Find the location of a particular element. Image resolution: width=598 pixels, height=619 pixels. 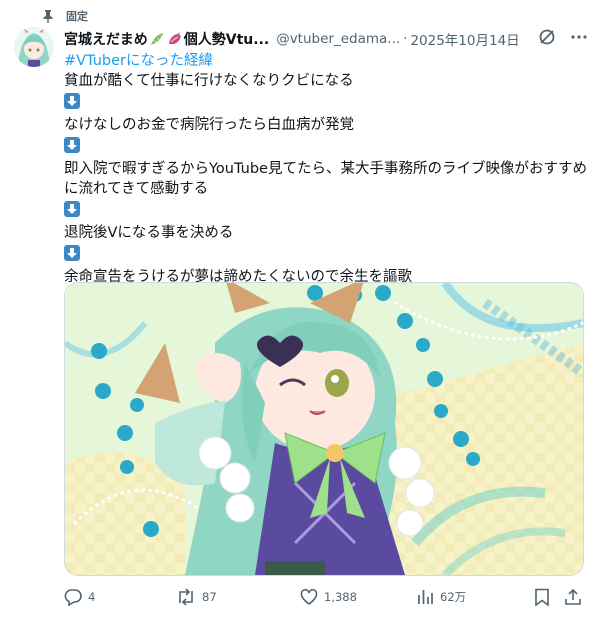

share-icon is located at coordinates (573, 597).